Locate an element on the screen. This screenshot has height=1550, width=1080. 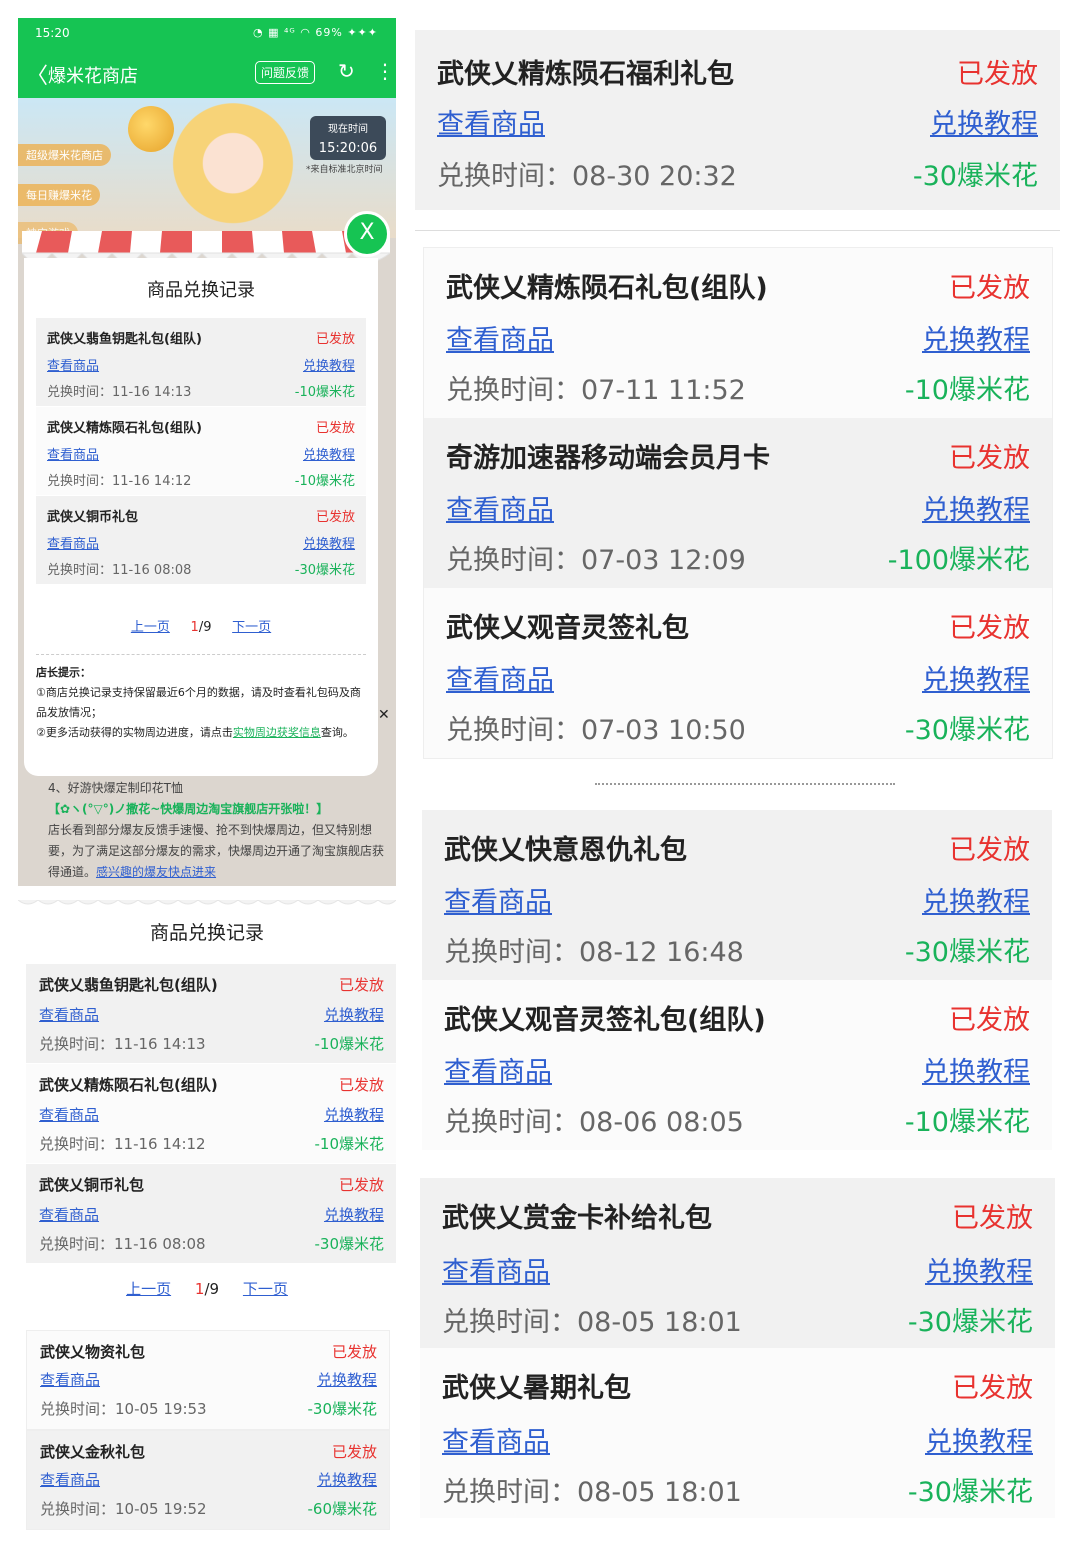
time-value: 11-16 14:12 is located at coordinates (152, 481).